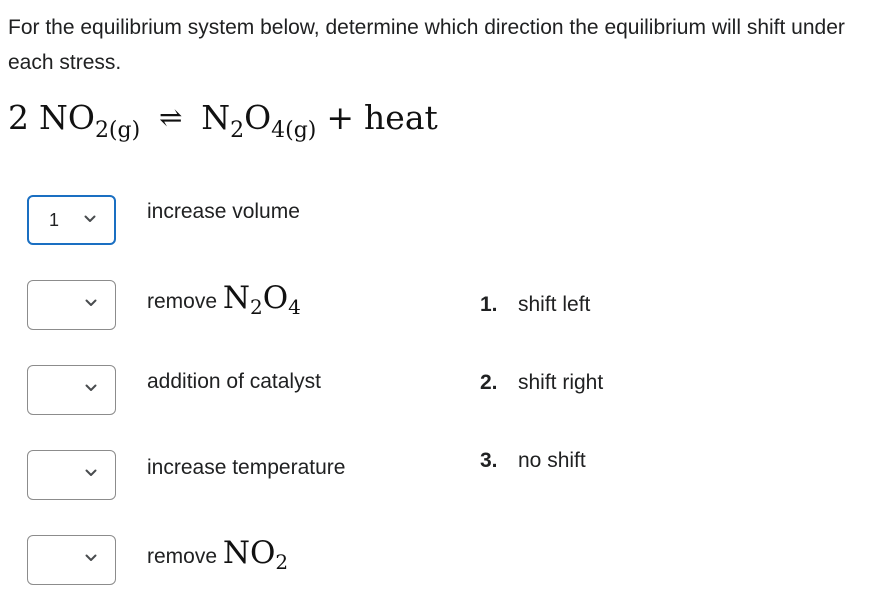 This screenshot has height=605, width=880. I want to click on answer-text: shift right, so click(561, 382).